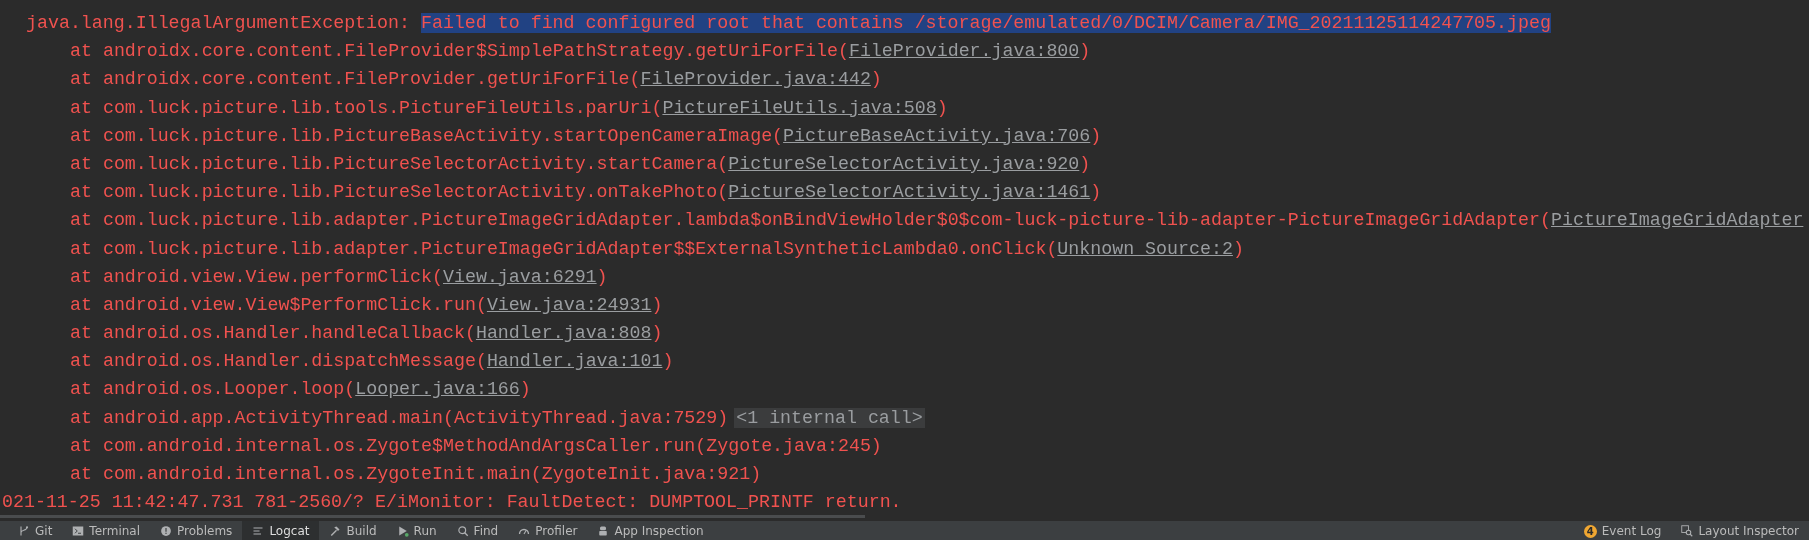  What do you see at coordinates (755, 79) in the screenshot?
I see `source-link: FileProvider.java:442` at bounding box center [755, 79].